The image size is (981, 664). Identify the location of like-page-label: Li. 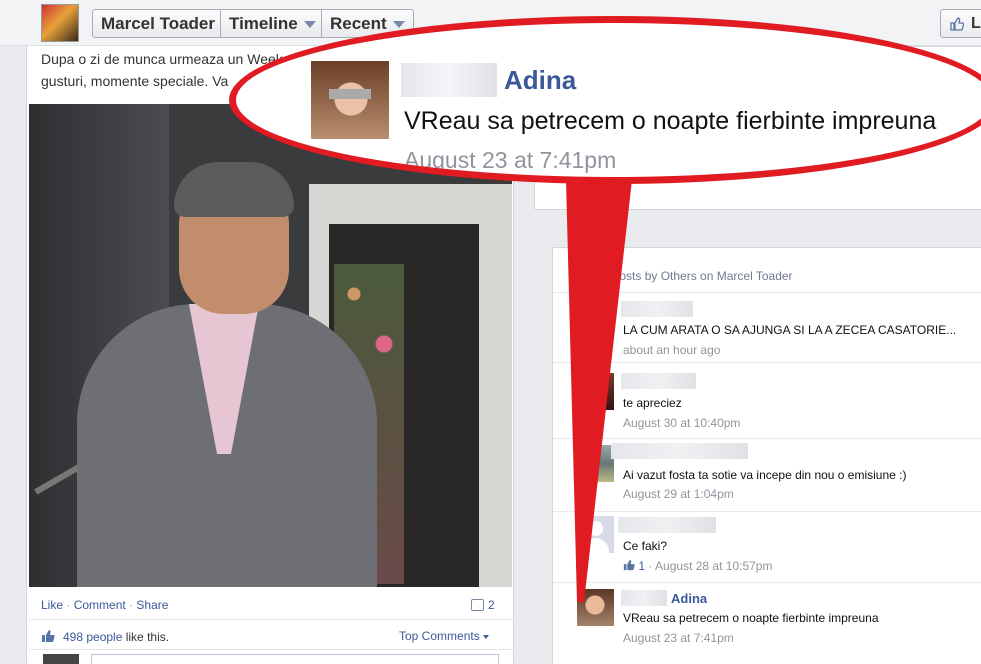
(976, 23).